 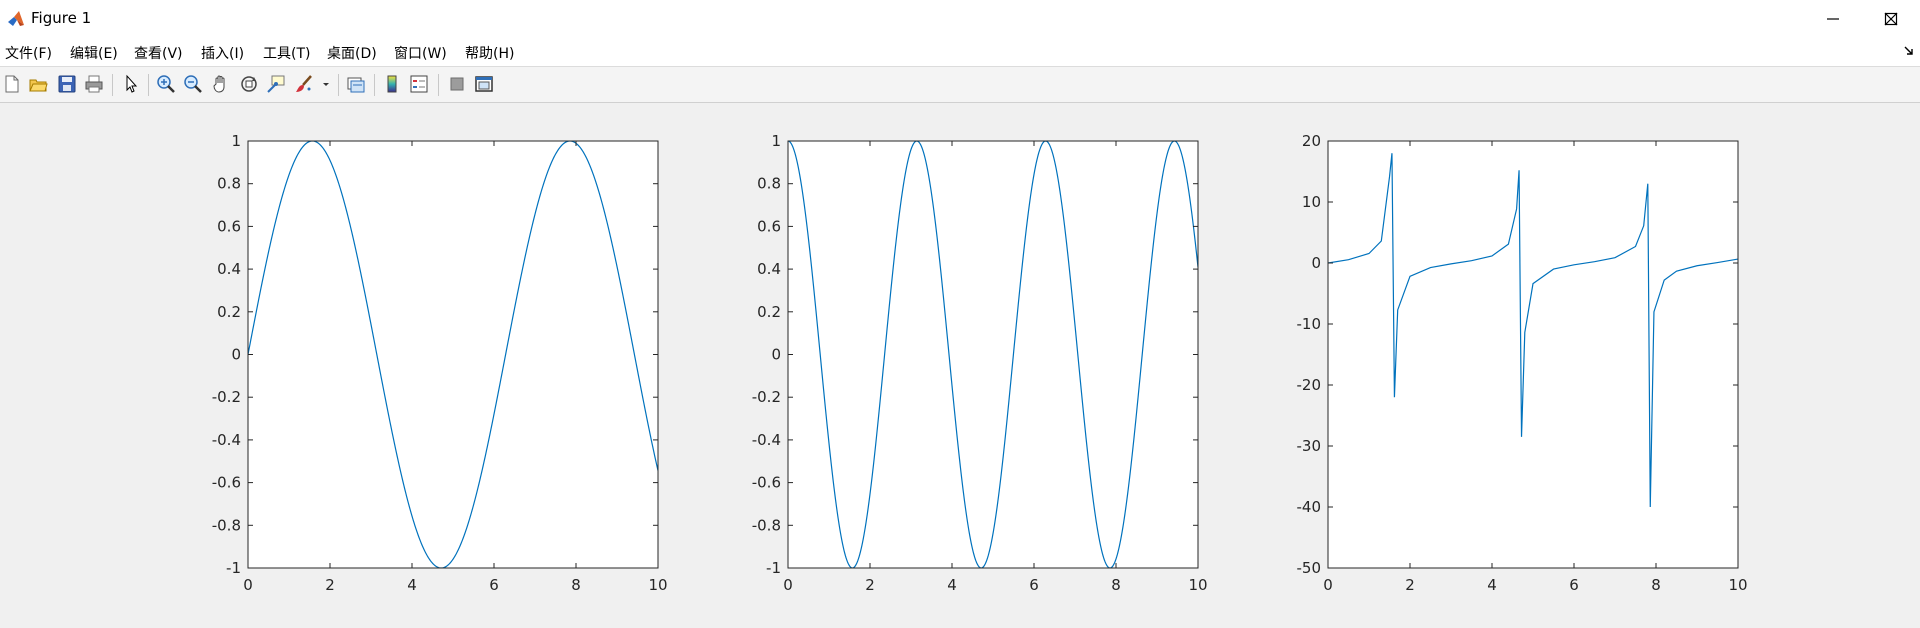 What do you see at coordinates (166, 84) in the screenshot?
I see `zoom-in-icon` at bounding box center [166, 84].